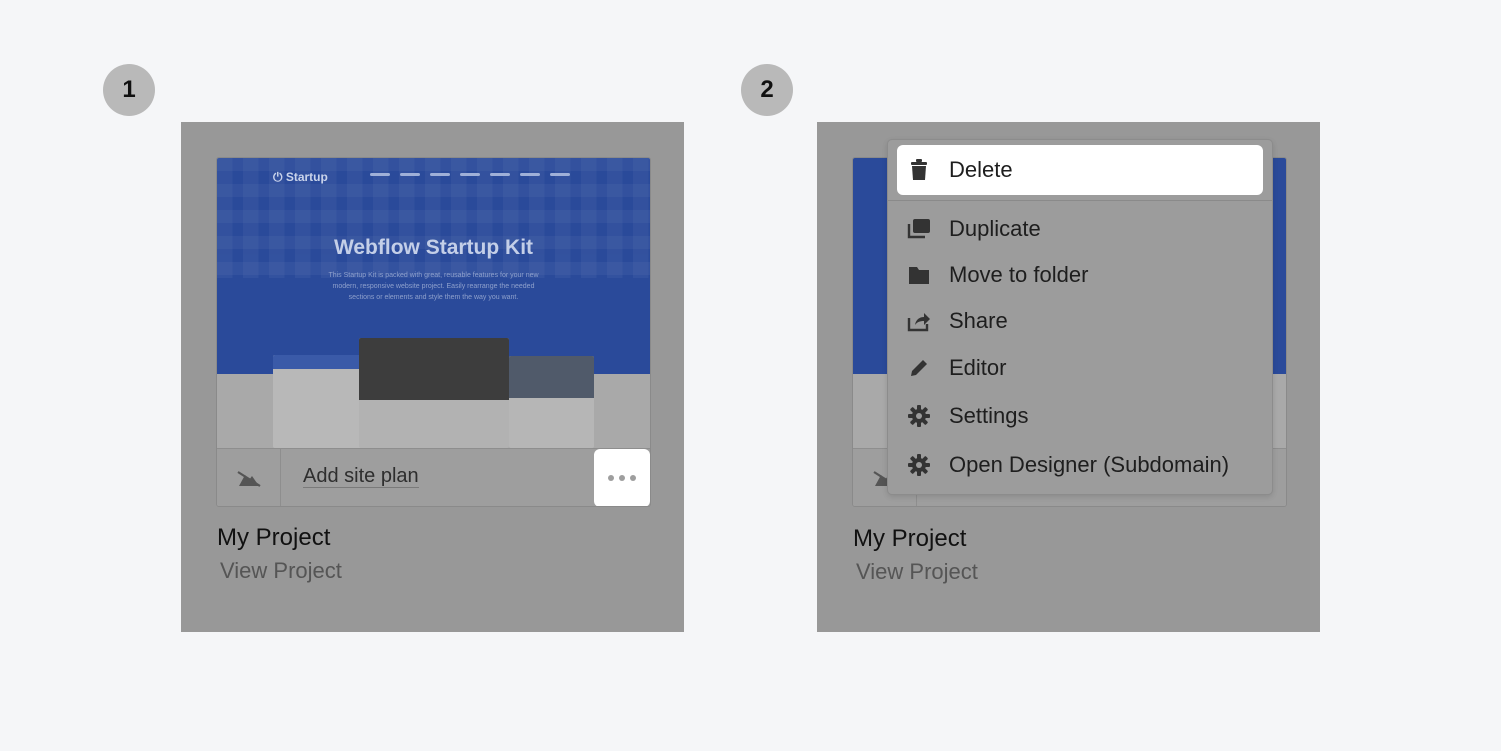 The image size is (1501, 751). Describe the element at coordinates (361, 476) in the screenshot. I see `add-site-plan-link: Add site plan` at that location.